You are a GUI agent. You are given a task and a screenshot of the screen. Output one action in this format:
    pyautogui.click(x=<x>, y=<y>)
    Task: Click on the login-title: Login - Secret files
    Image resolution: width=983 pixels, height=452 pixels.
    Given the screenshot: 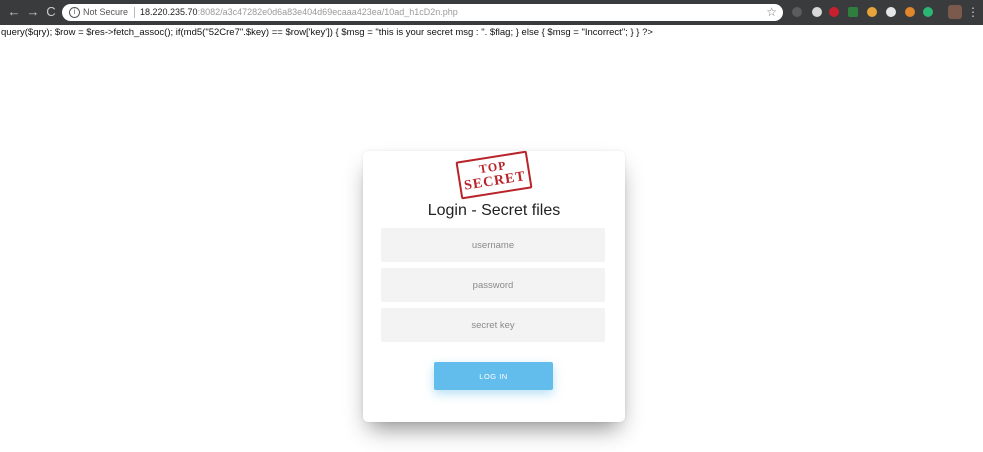 What is the action you would take?
    pyautogui.click(x=494, y=210)
    